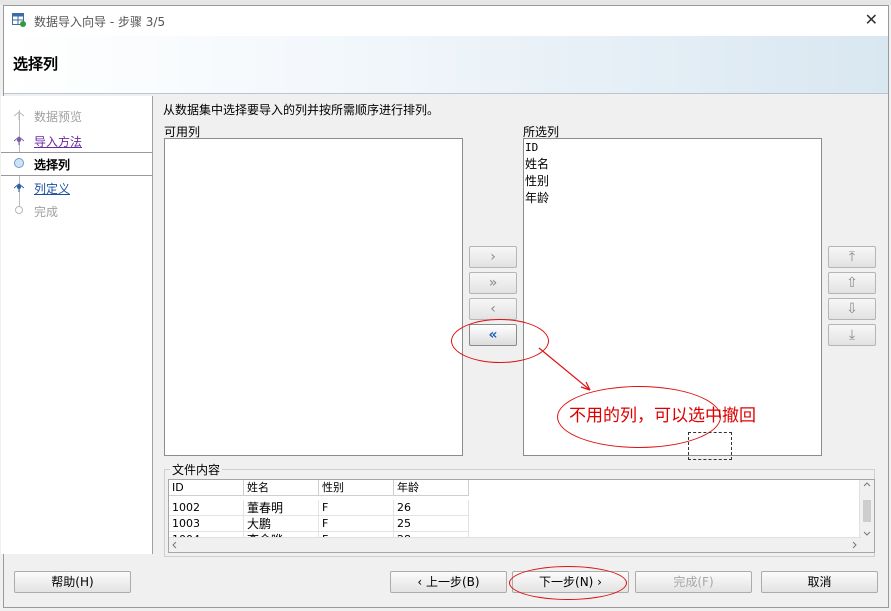  What do you see at coordinates (710, 446) in the screenshot?
I see `selection-cursor-box` at bounding box center [710, 446].